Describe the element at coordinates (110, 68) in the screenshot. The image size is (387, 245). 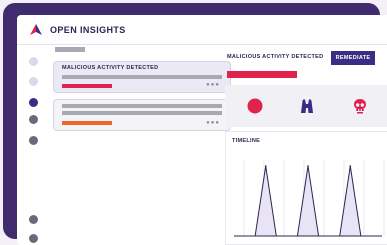
I see `alert-title: MALICIOUS ACTIVITY DETECTED` at that location.